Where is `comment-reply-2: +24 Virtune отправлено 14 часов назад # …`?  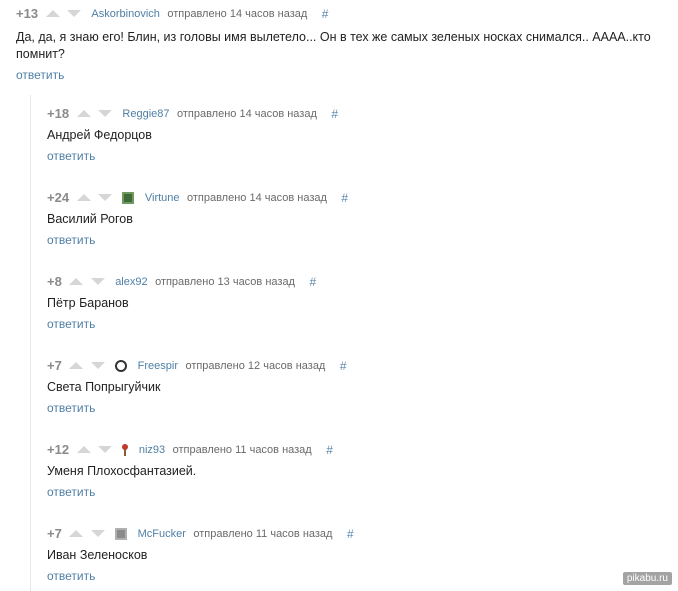 comment-reply-2: +24 Virtune отправлено 14 часов назад # … is located at coordinates (347, 219).